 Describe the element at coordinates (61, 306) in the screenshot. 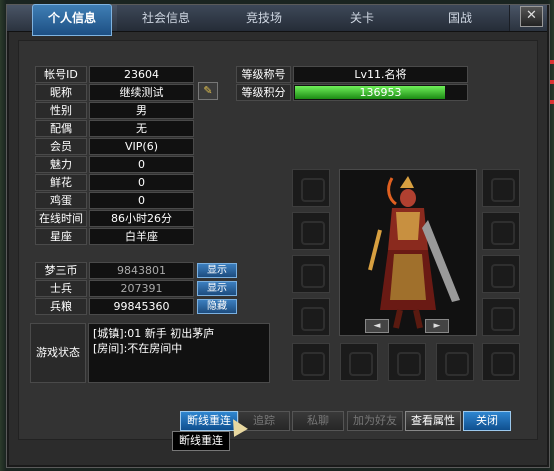

I see `grain-label: 兵粮` at that location.